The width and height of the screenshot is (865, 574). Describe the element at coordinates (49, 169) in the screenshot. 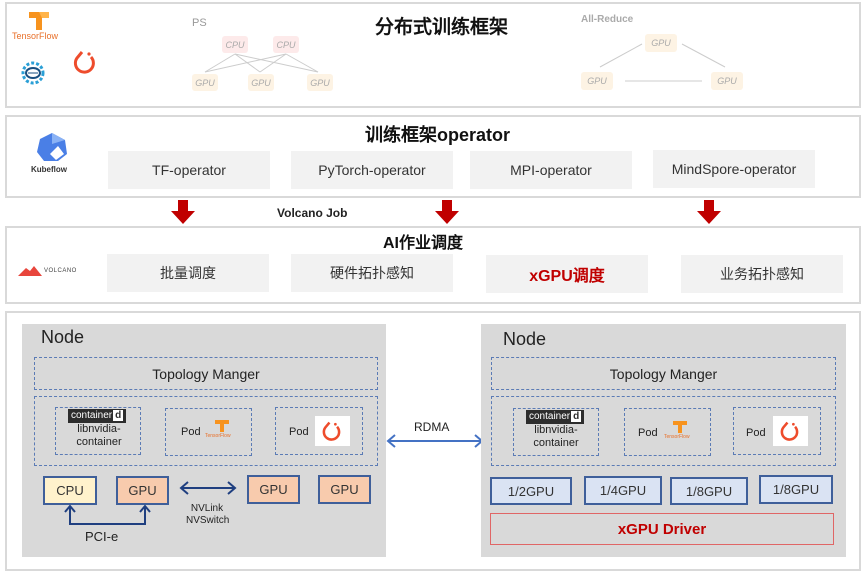

I see `kubeflow-label: Kubeflow` at that location.